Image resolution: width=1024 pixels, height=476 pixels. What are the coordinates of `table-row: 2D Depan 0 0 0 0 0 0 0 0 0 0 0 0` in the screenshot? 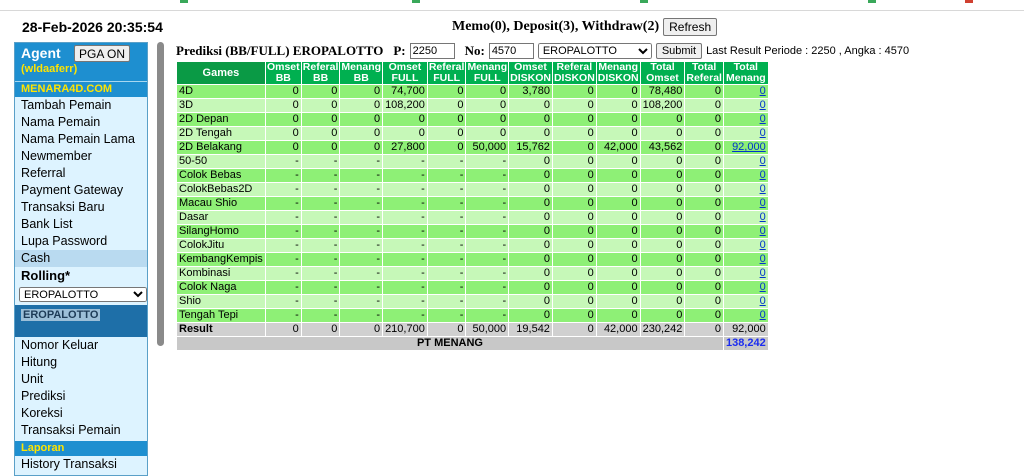 It's located at (472, 119).